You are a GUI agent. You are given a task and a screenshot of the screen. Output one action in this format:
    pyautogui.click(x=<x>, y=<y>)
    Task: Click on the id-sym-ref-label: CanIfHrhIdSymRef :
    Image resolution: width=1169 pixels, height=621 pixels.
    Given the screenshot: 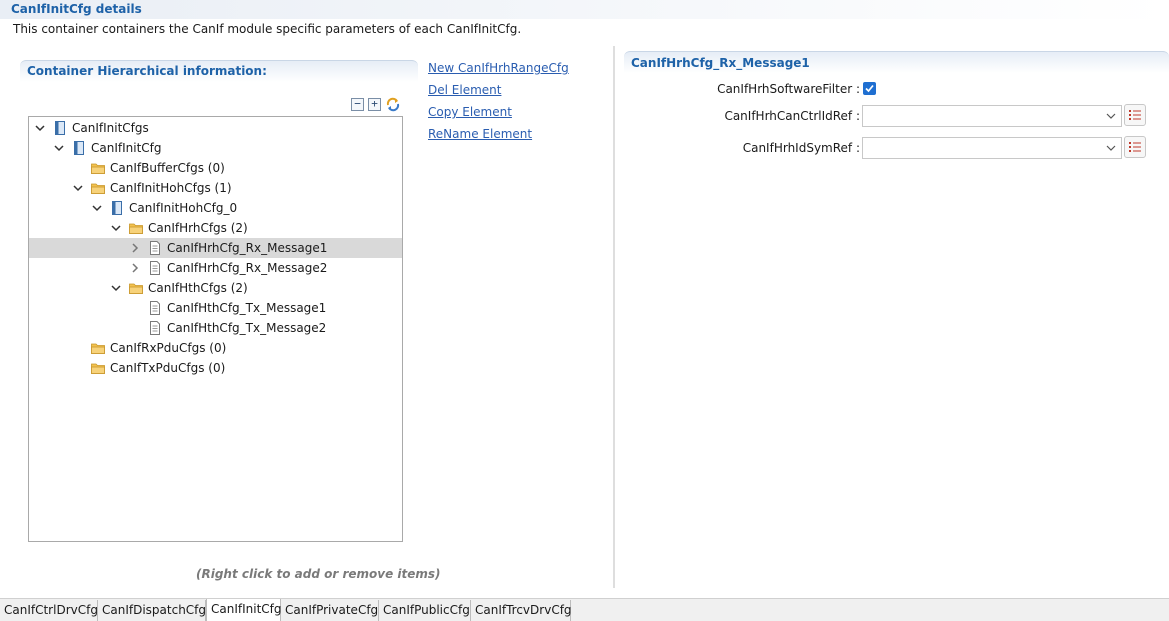 What is the action you would take?
    pyautogui.click(x=801, y=148)
    